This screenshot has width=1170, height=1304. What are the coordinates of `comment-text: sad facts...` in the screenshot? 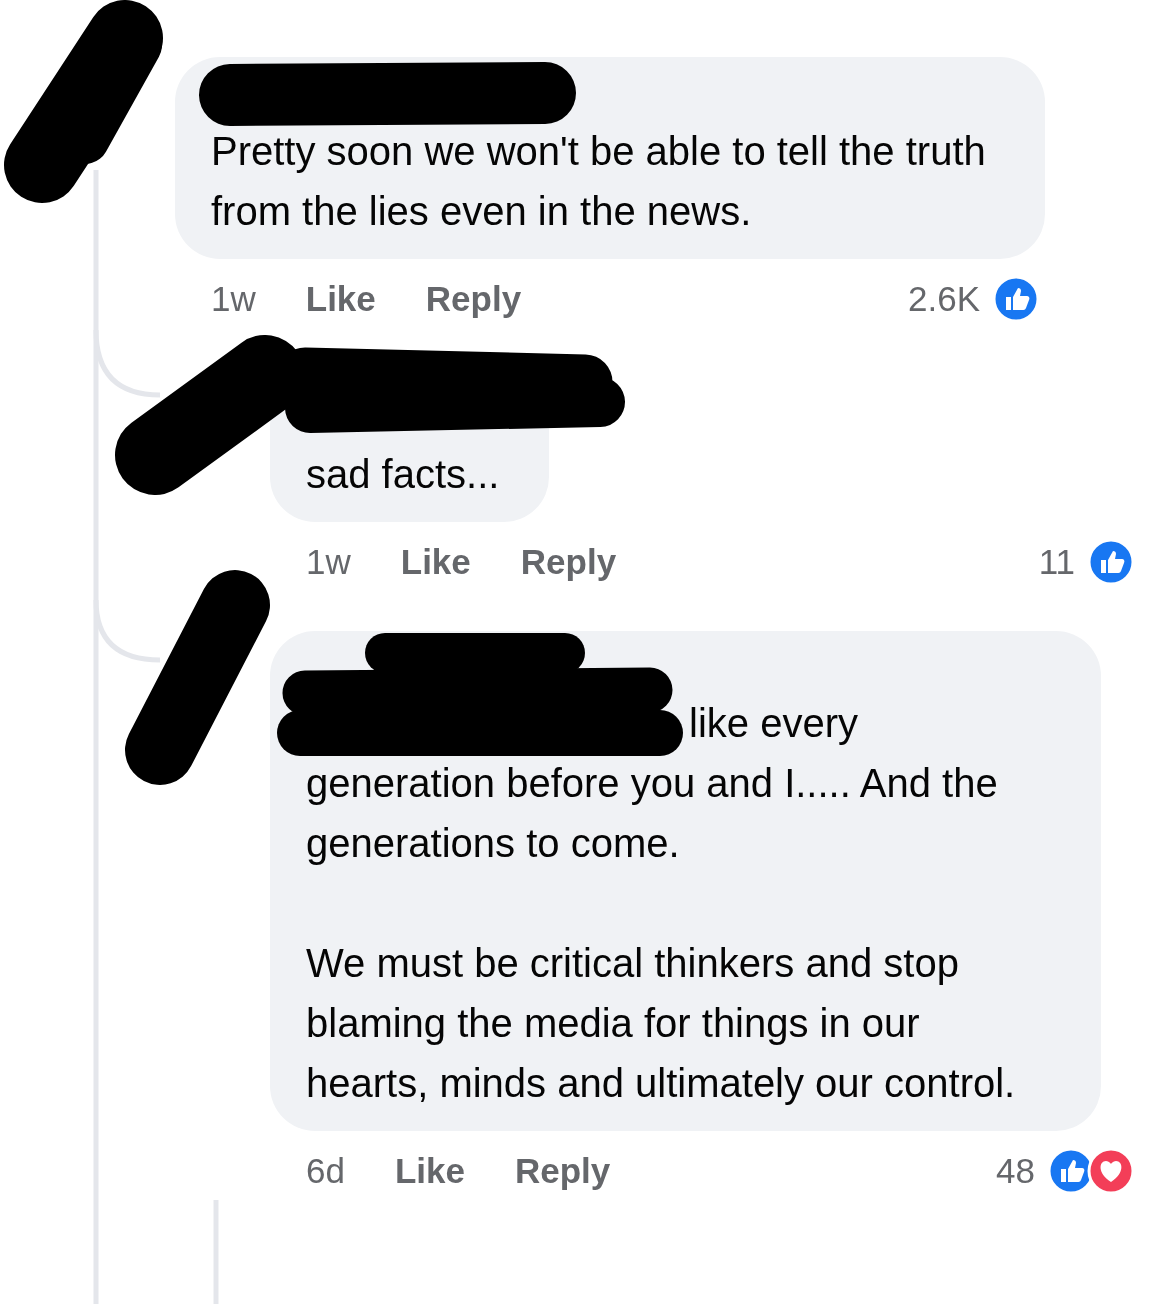 It's located at (403, 474).